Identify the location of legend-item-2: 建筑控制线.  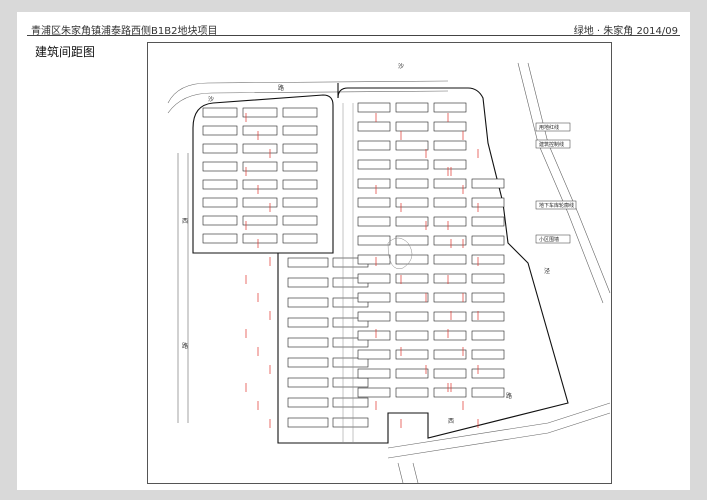
(551, 144).